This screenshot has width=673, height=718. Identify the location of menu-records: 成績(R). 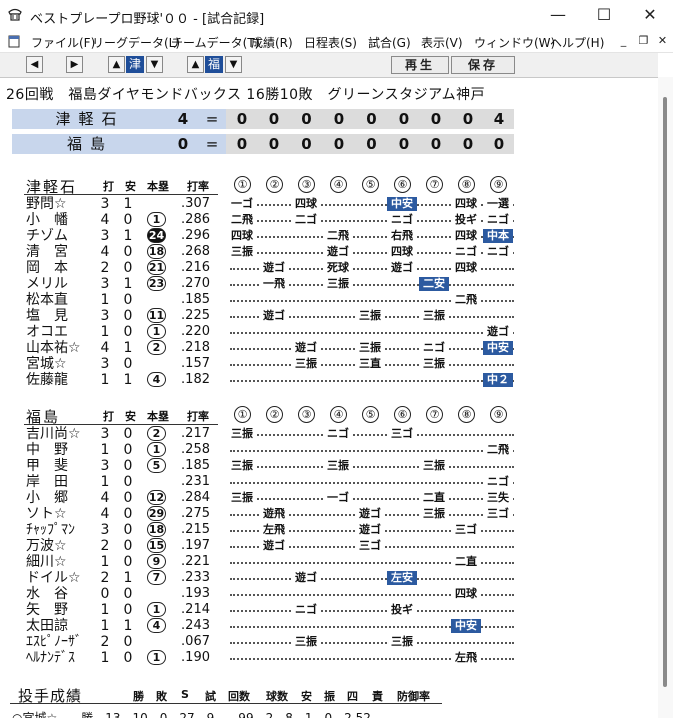
(272, 42).